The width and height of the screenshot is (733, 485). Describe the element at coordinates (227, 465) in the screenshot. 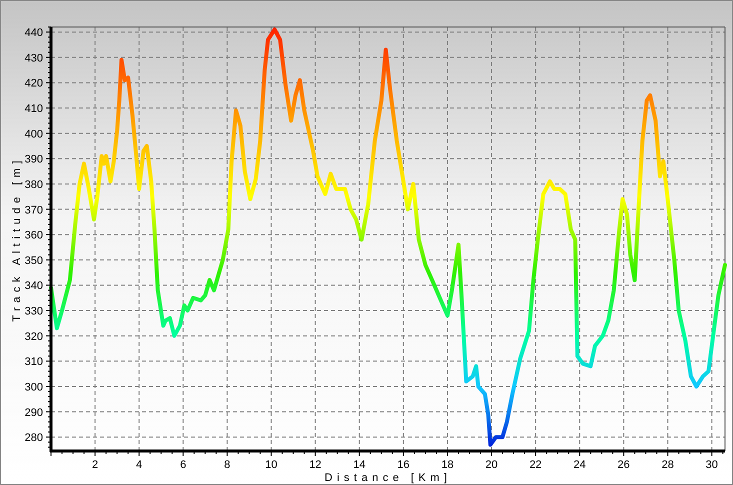

I see `x-tick-label: 8` at that location.